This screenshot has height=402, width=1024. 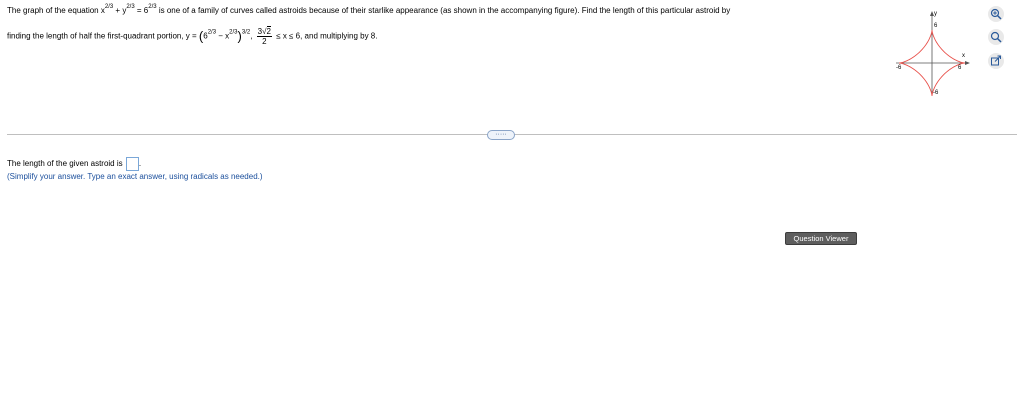 I want to click on fraction-denominator: 2, so click(x=264, y=41).